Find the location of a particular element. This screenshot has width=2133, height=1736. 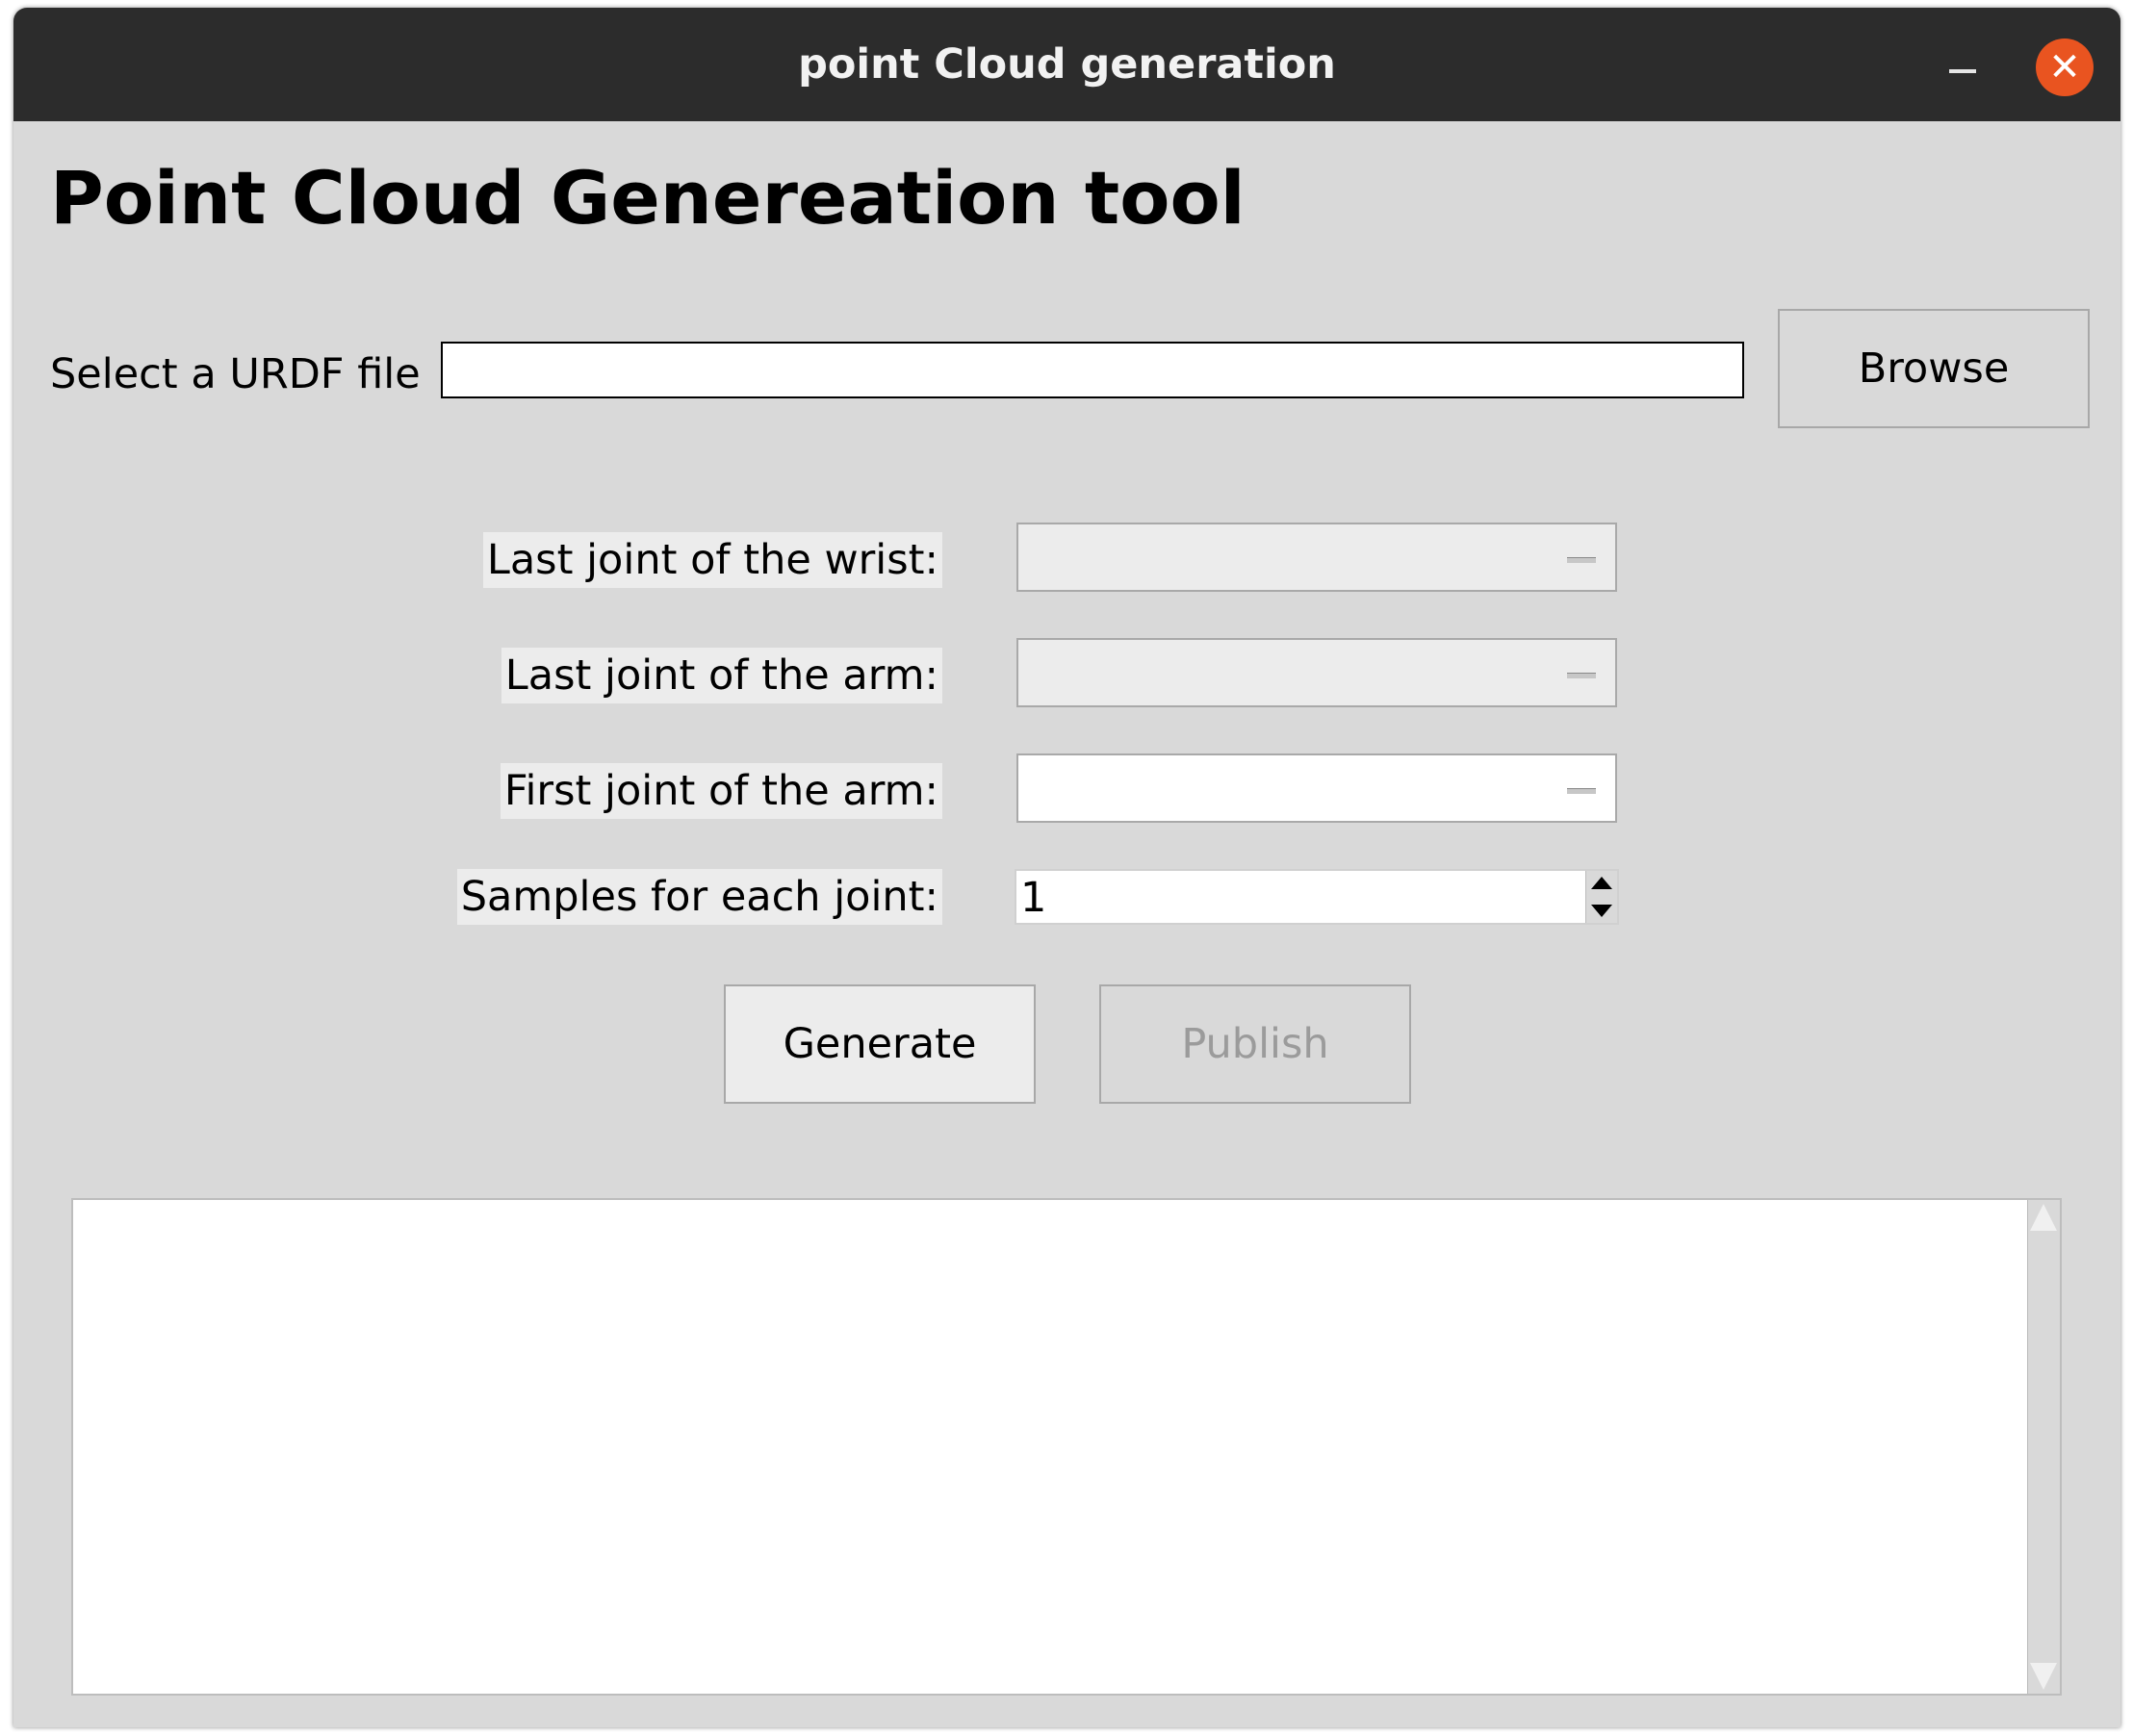

samples-value: 1 is located at coordinates (1033, 897).